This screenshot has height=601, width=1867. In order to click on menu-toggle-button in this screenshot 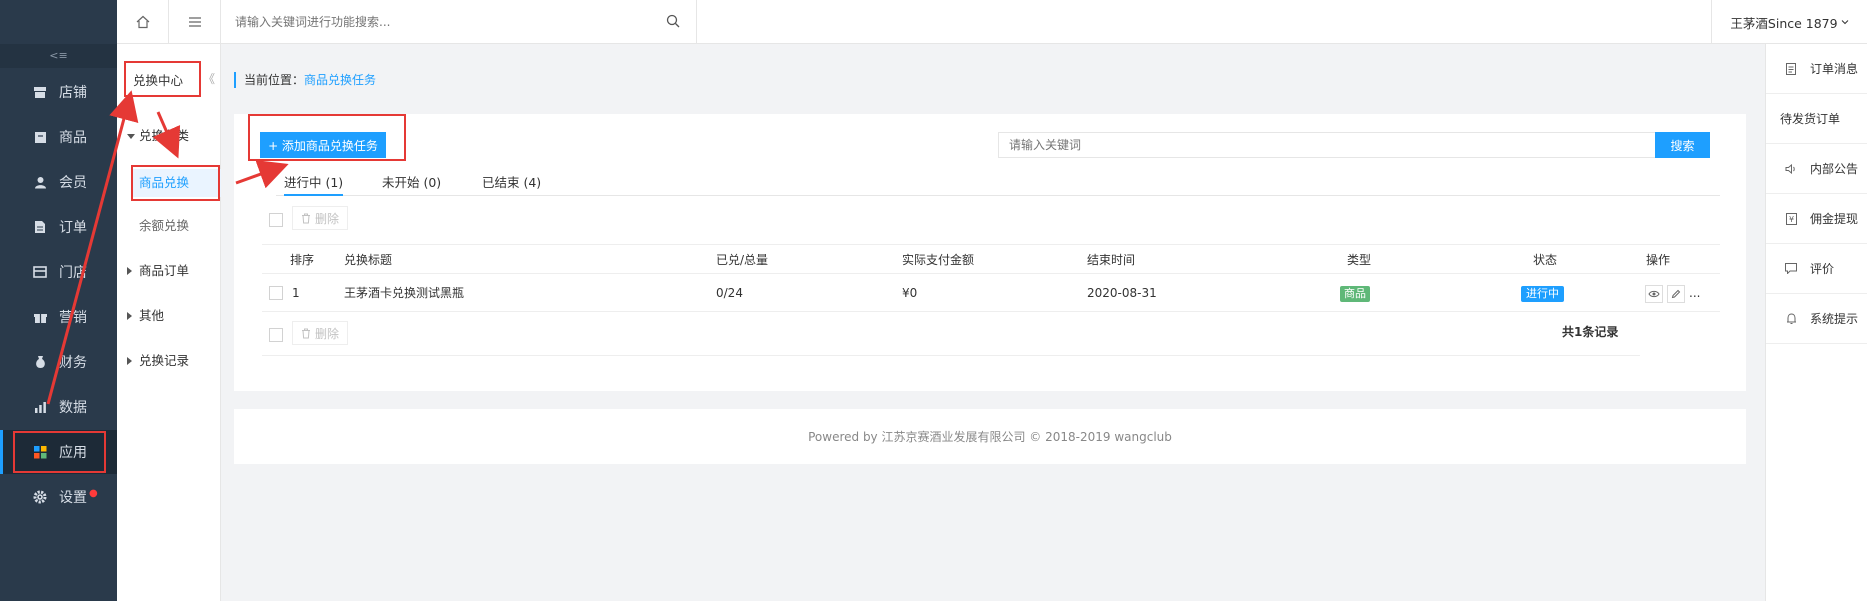, I will do `click(195, 22)`.